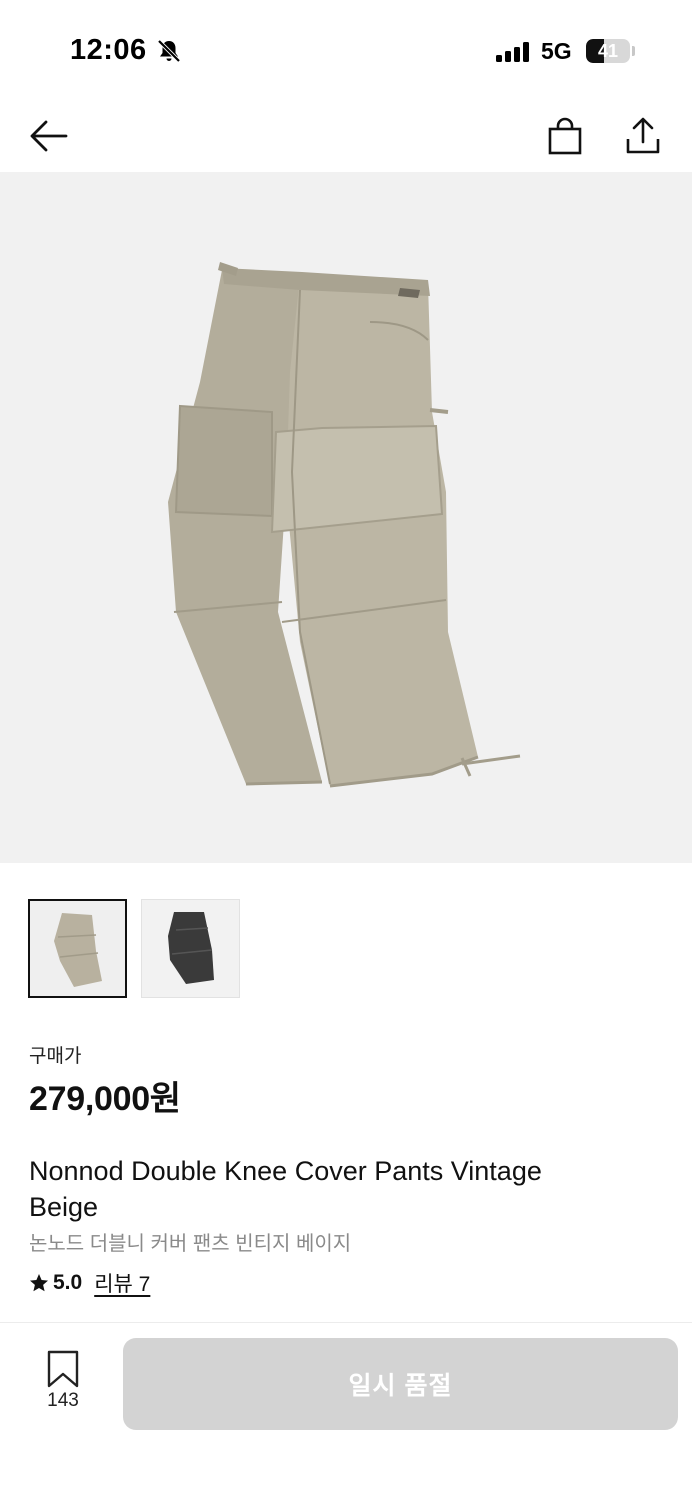 Image resolution: width=692 pixels, height=1500 pixels. I want to click on thumbnail-vintage-beige, so click(77, 948).